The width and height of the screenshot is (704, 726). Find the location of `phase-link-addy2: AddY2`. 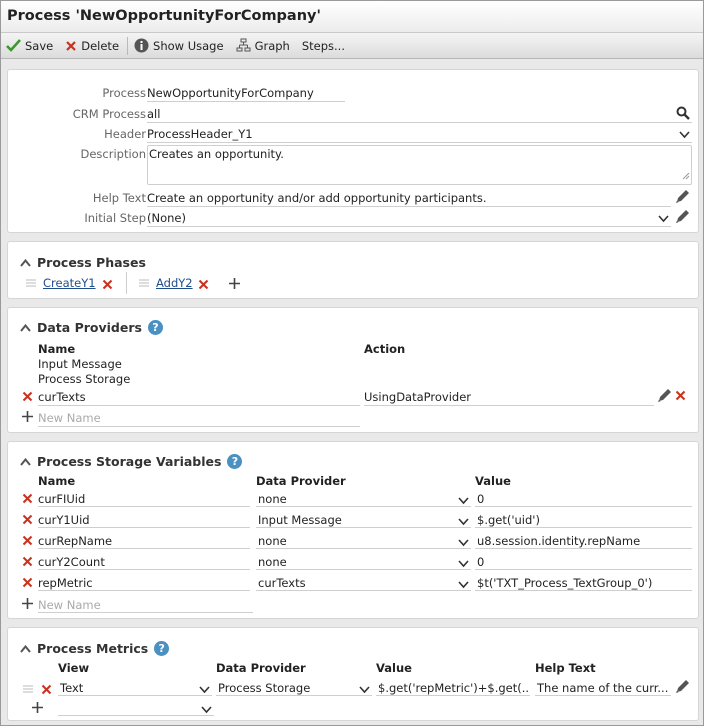

phase-link-addy2: AddY2 is located at coordinates (174, 283).